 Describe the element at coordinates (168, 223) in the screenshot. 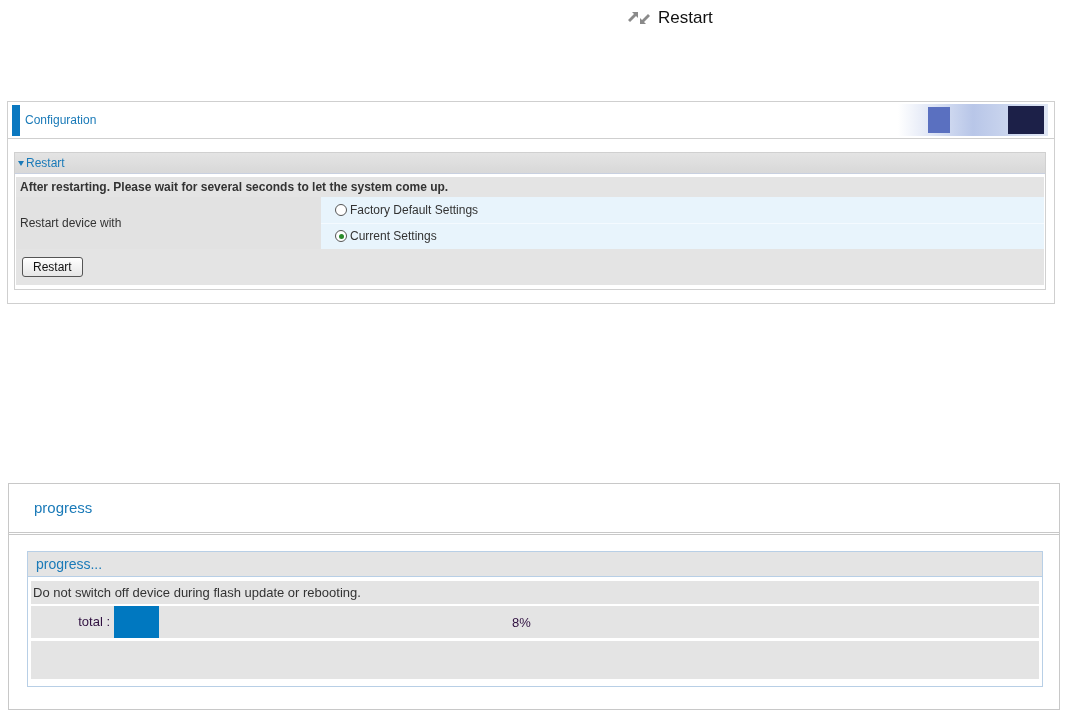

I see `field-label: Restart device with` at that location.